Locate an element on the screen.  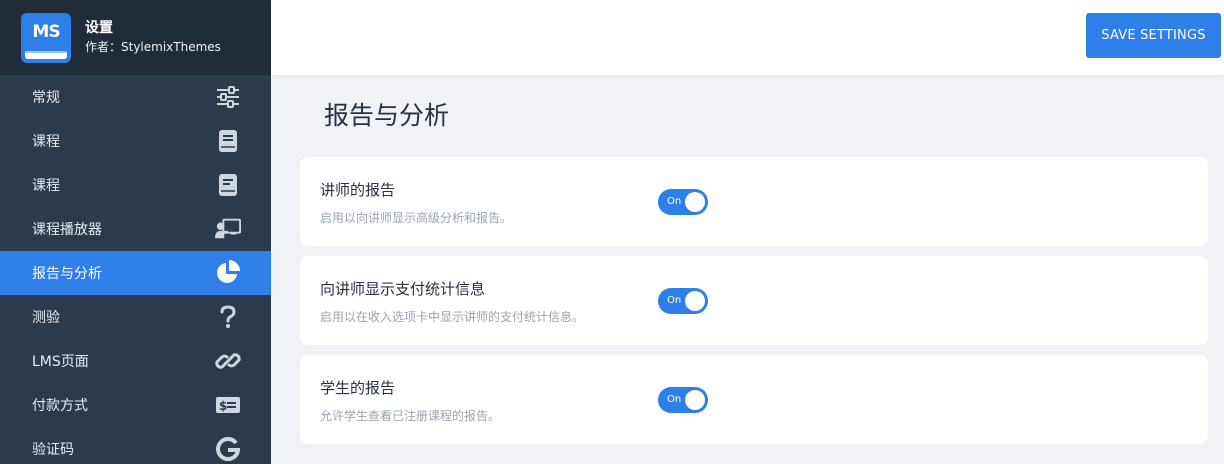
setting-card-payment-stats: 向讲师显示支付统计信息 启用以在收入选项卡中显示讲师的支付统计信息。 On is located at coordinates (754, 300).